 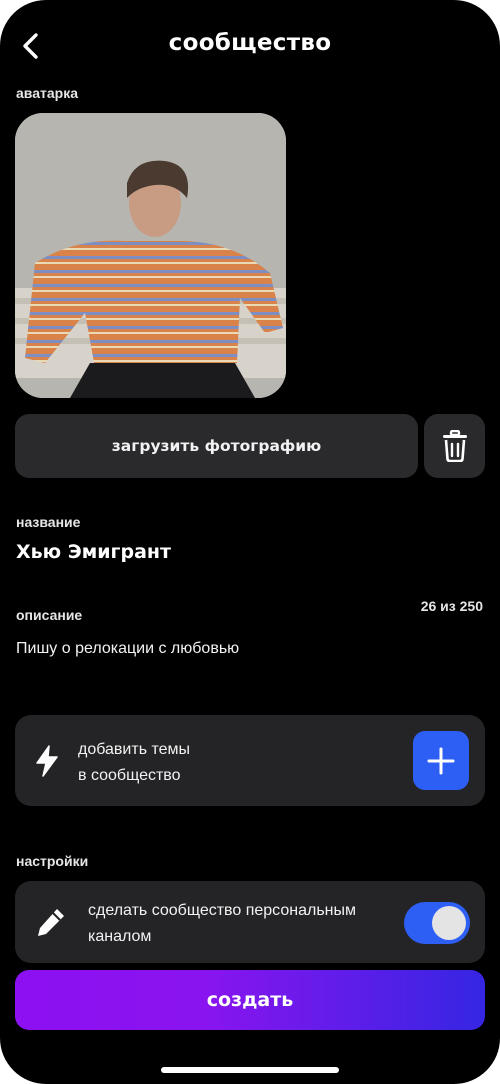 What do you see at coordinates (93, 552) in the screenshot?
I see `name-field: Хью Эмигрант` at bounding box center [93, 552].